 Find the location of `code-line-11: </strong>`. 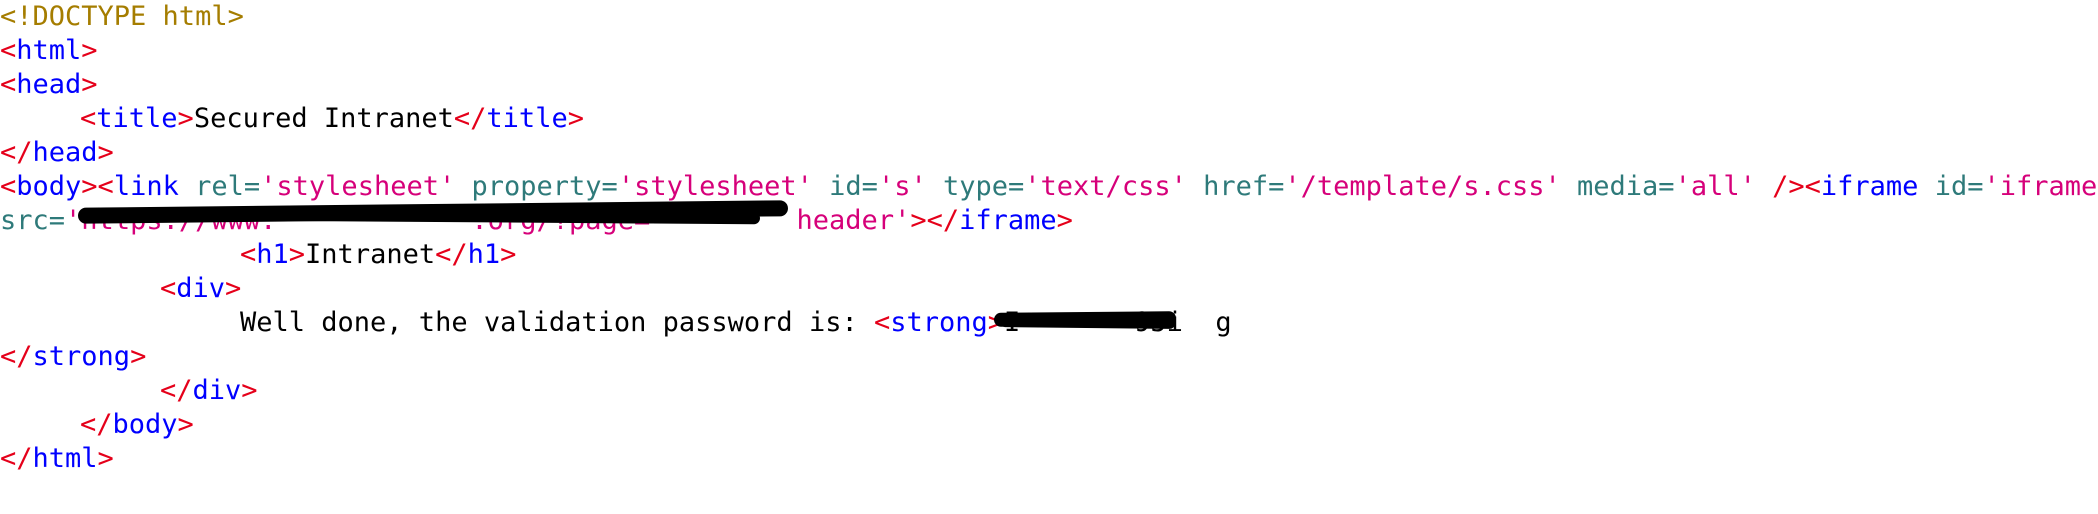

code-line-11: </strong> is located at coordinates (1049, 357).